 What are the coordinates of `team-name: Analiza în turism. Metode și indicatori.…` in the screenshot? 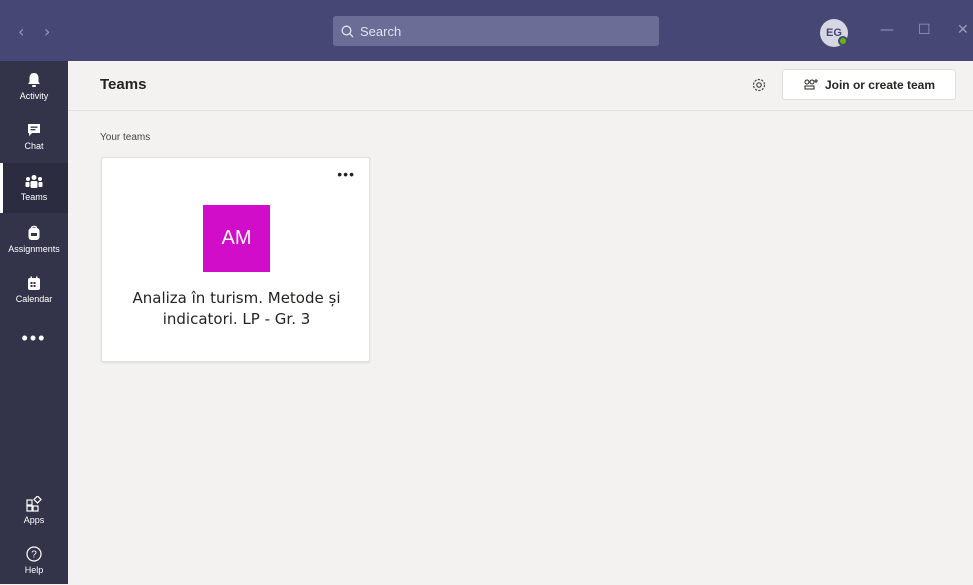 It's located at (236, 308).